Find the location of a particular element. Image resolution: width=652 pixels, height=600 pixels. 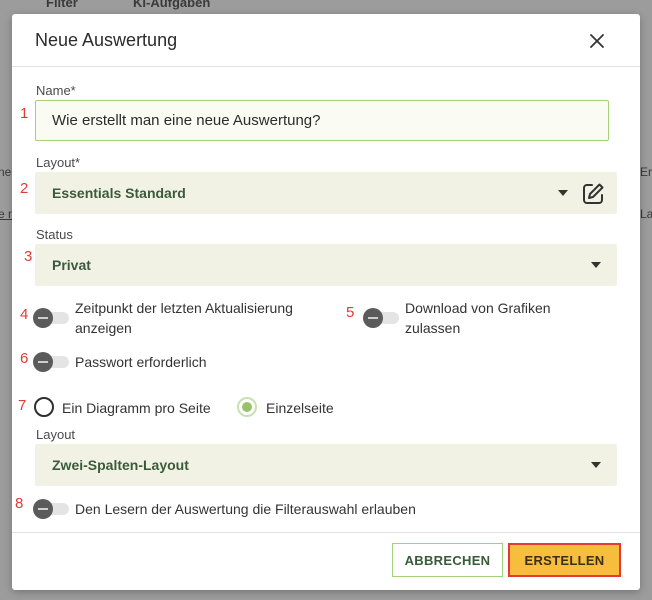

layout-label: Layout* is located at coordinates (58, 162).